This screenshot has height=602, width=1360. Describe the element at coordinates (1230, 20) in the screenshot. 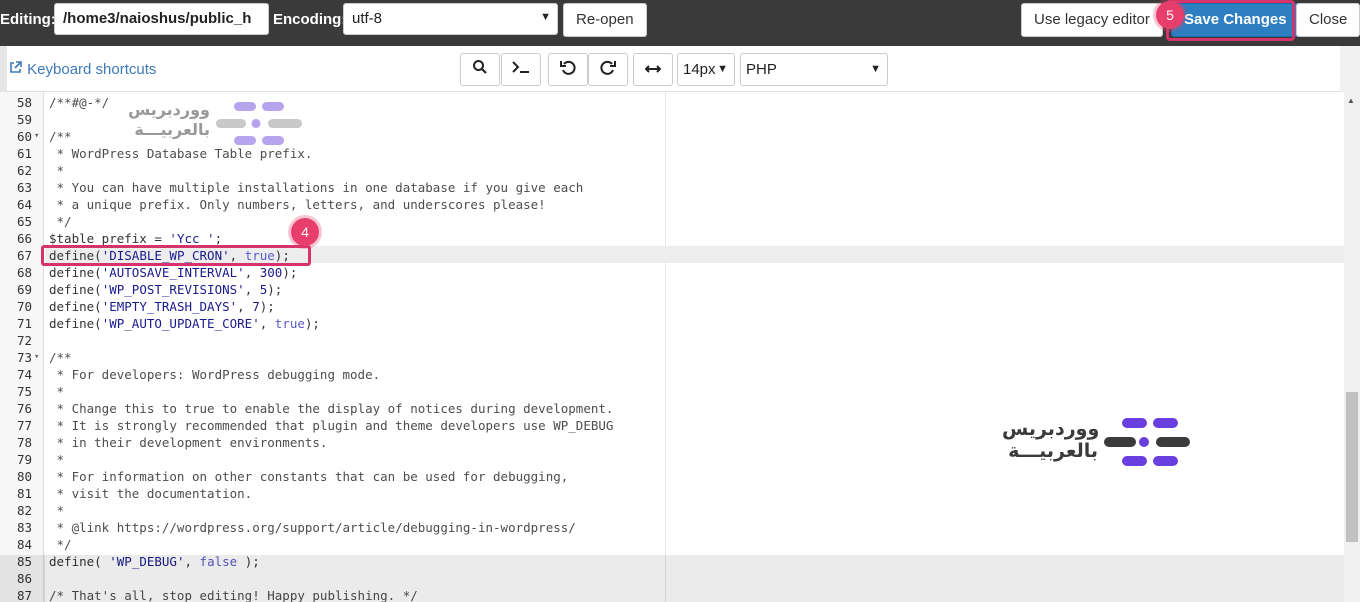

I see `save-highlight-box` at that location.